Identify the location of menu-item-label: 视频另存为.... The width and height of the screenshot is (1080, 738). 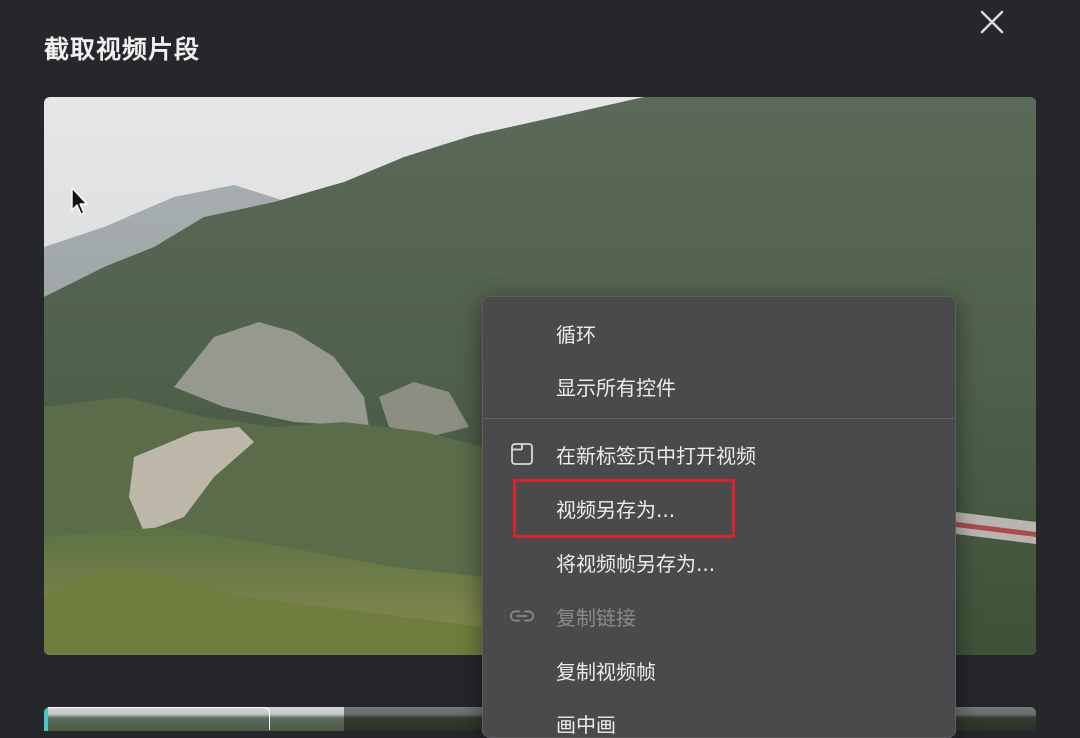
(616, 509).